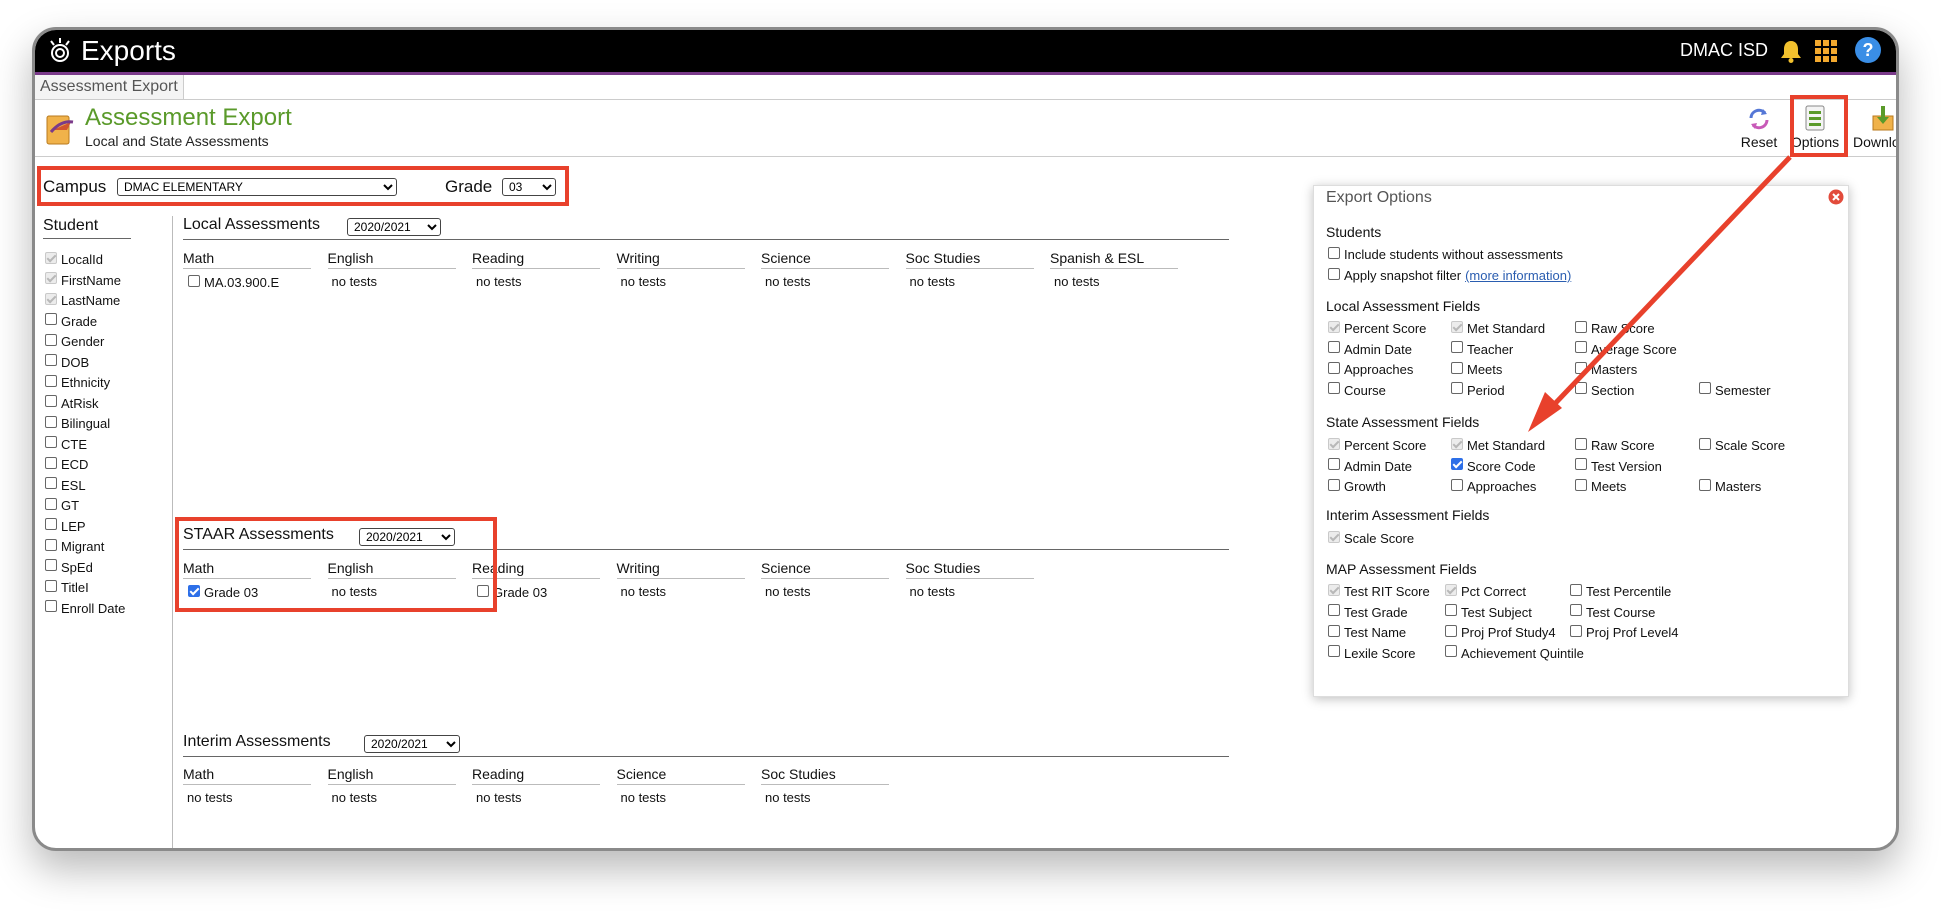 Image resolution: width=1952 pixels, height=912 pixels. I want to click on annotation-arrow, so click(1660, 293).